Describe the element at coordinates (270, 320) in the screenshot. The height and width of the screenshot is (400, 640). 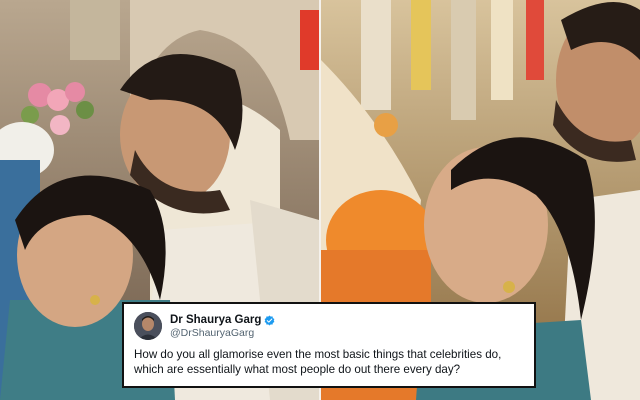
I see `verified-badge-icon` at that location.